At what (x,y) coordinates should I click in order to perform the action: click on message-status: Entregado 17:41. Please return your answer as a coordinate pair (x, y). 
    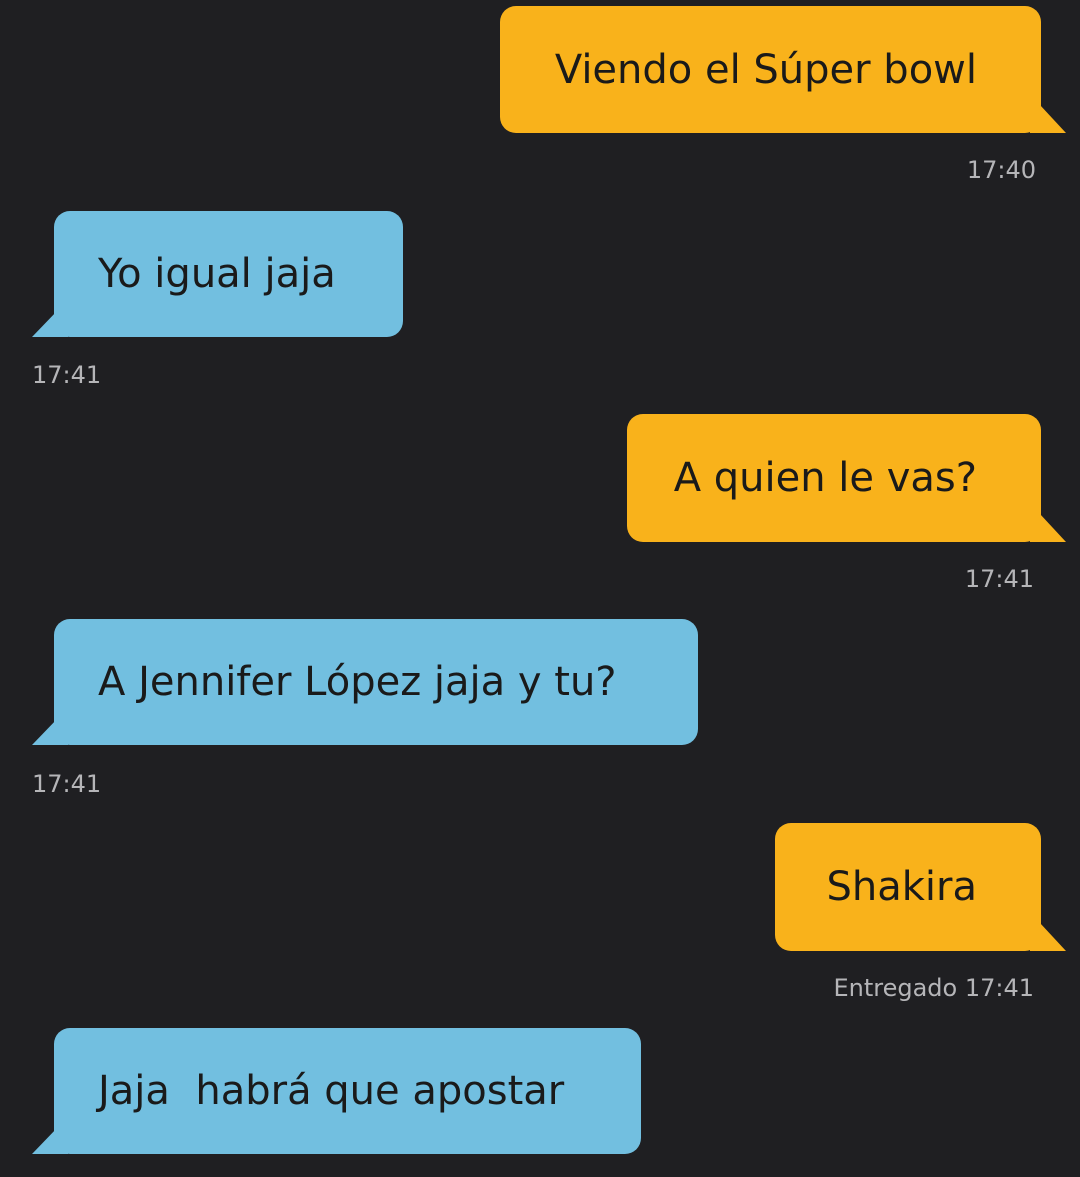
    Looking at the image, I should click on (933, 988).